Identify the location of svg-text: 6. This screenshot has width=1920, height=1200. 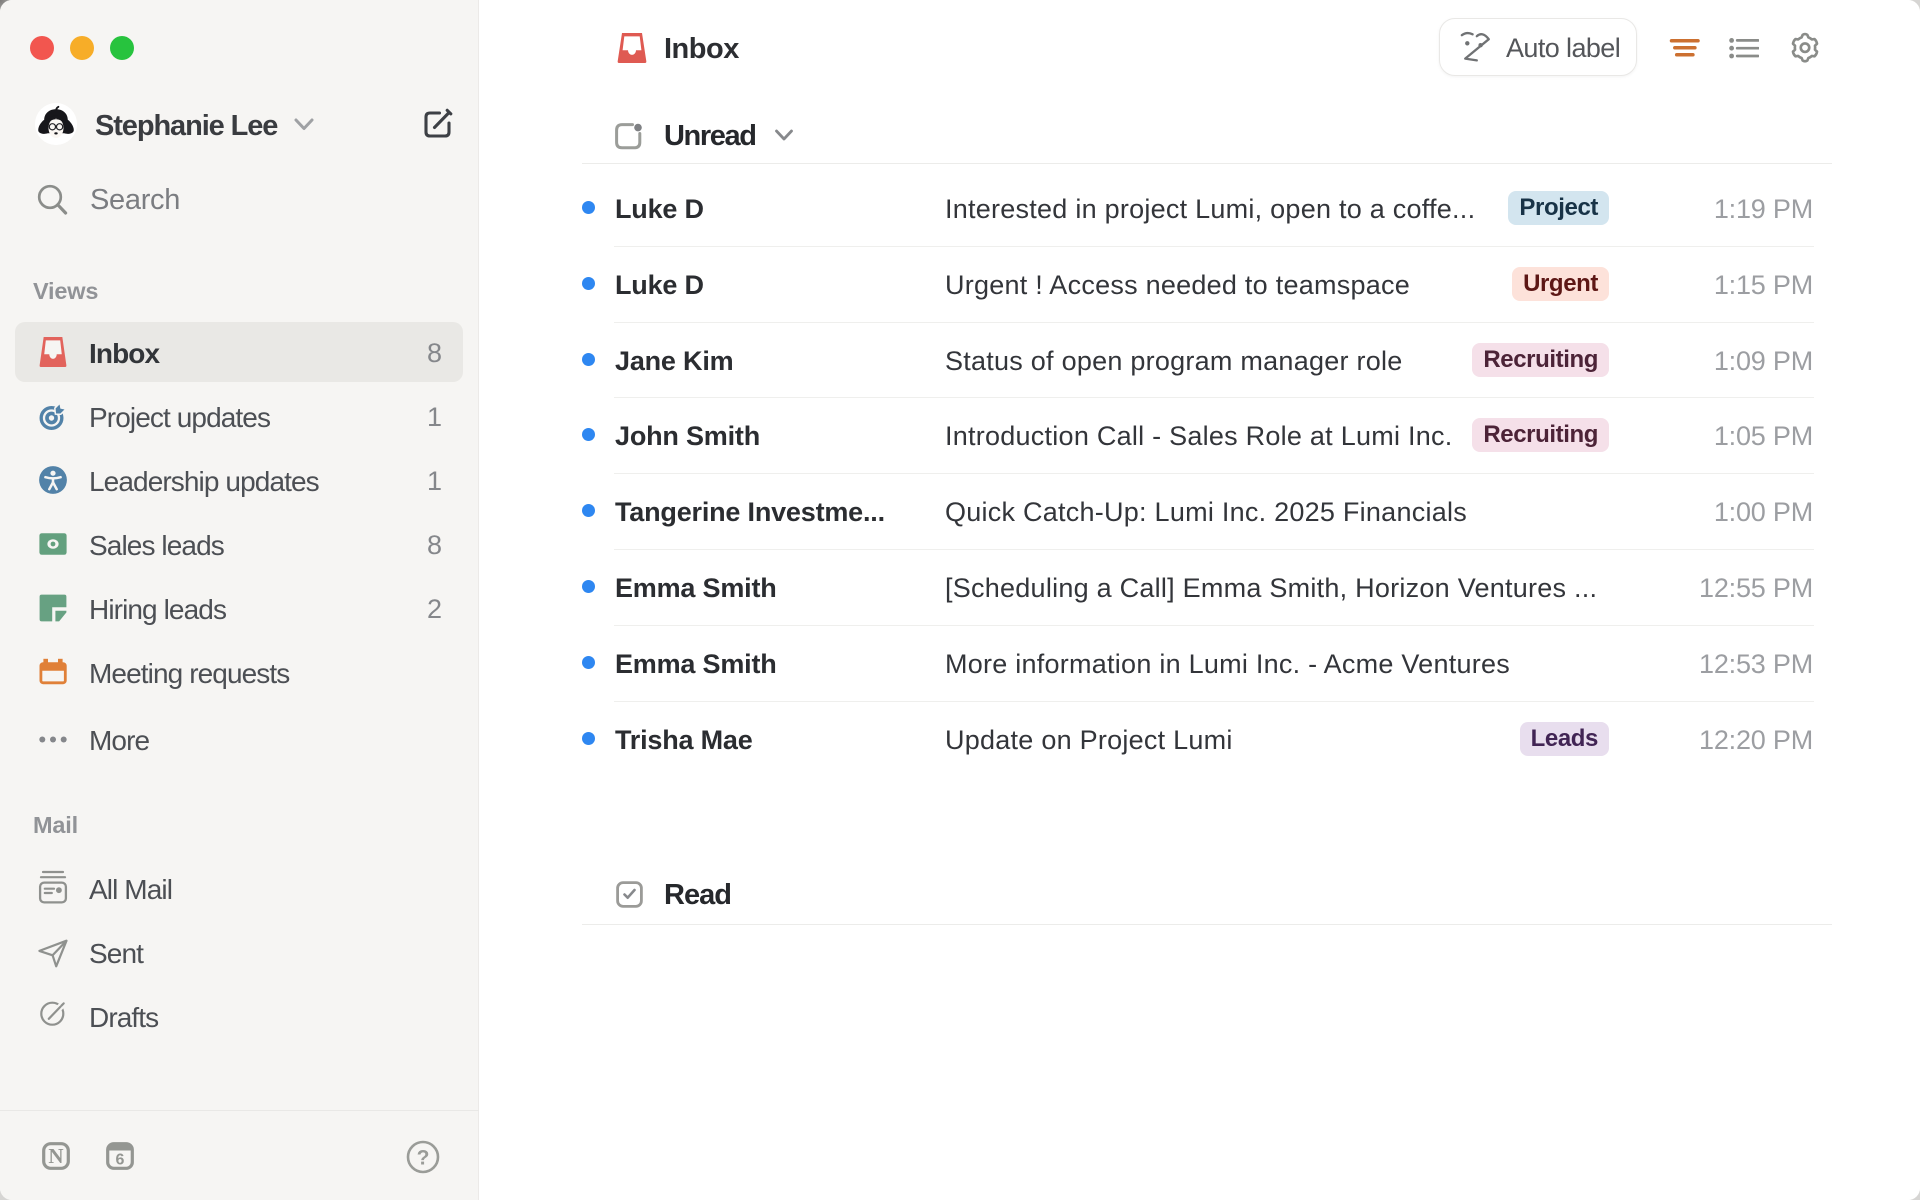
(120, 1160).